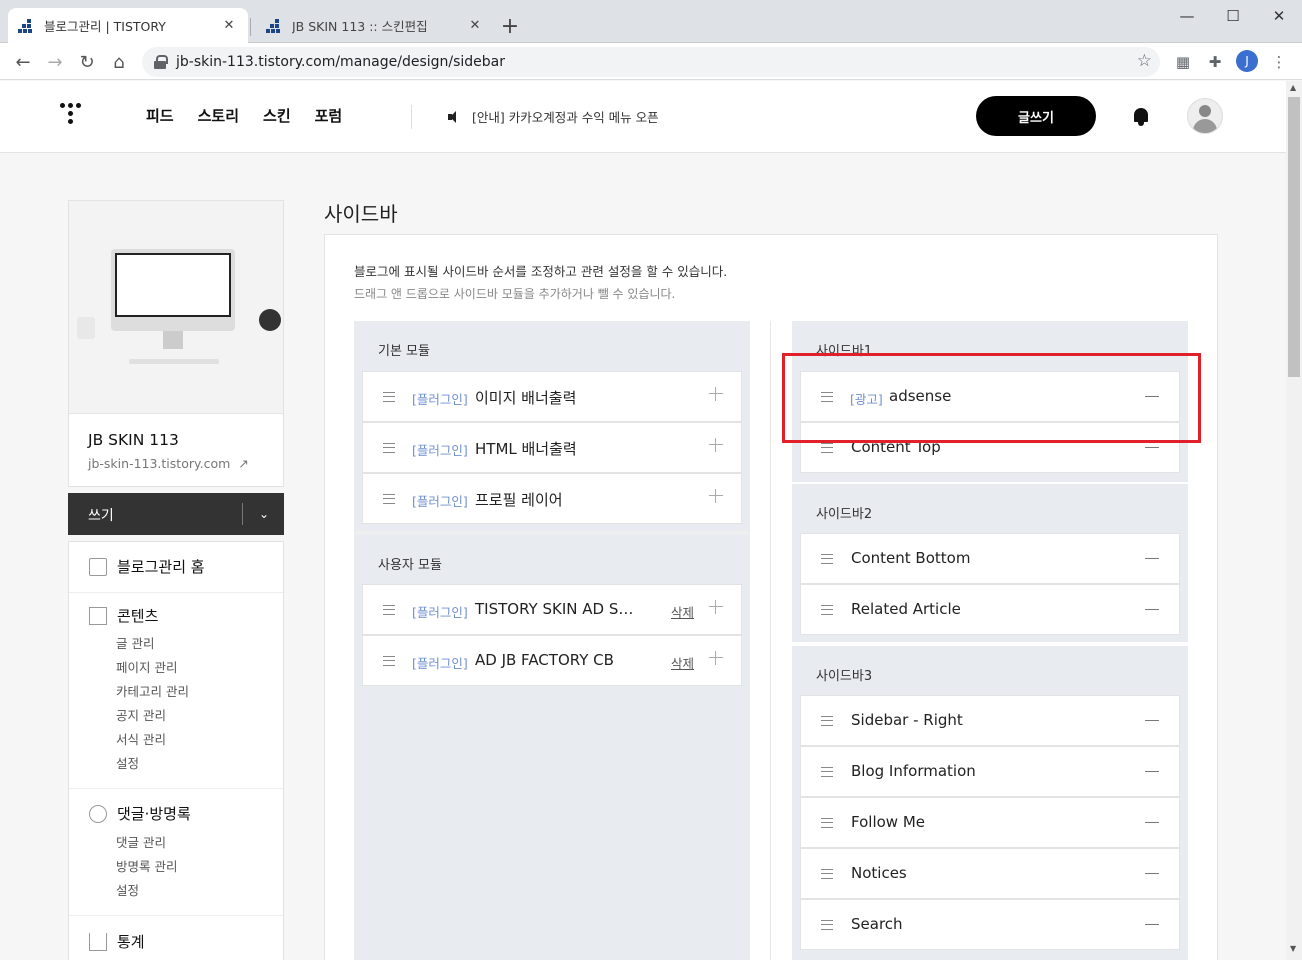 This screenshot has height=960, width=1302. Describe the element at coordinates (277, 115) in the screenshot. I see `nav-skin: 스킨` at that location.